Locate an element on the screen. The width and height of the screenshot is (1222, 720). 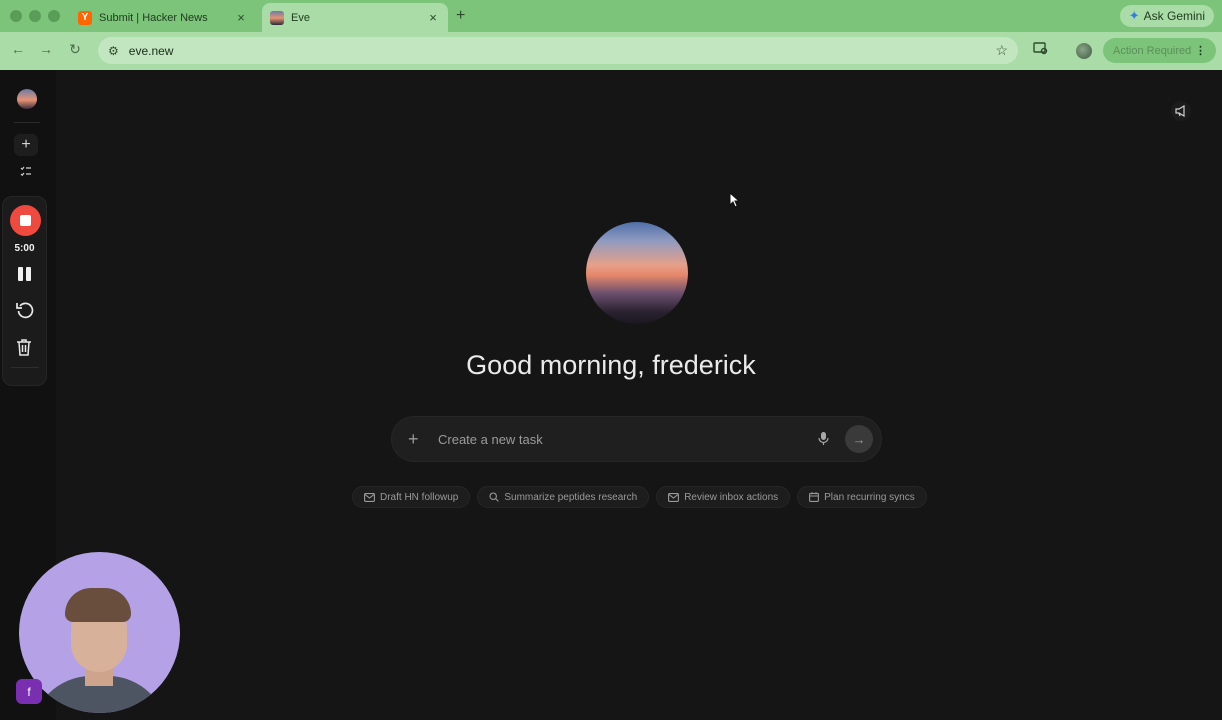
send-arrow-button: → is located at coordinates (859, 439).